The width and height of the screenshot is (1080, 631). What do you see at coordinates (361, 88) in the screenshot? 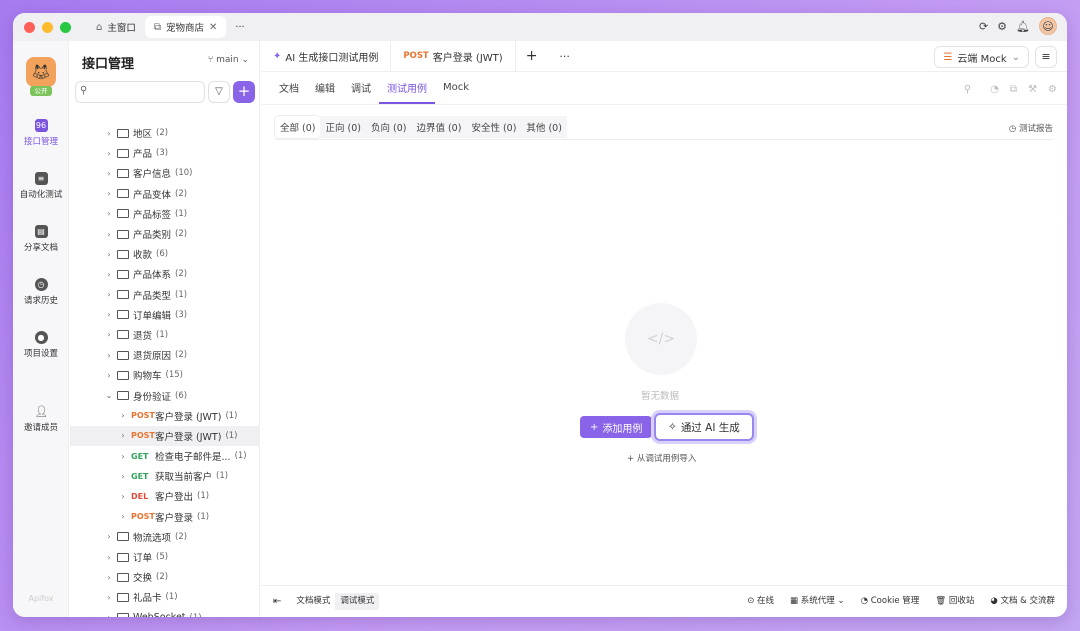
I see `subtab-debug: 调试` at bounding box center [361, 88].